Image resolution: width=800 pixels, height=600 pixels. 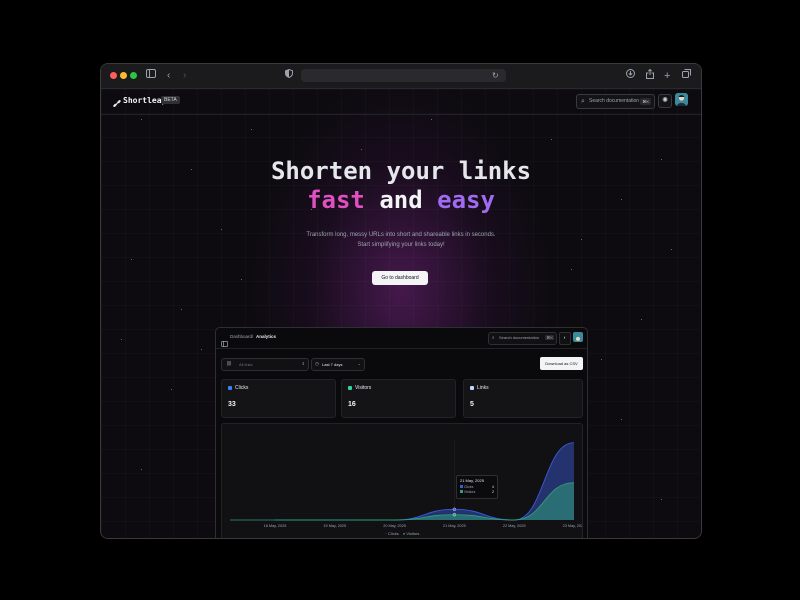 I want to click on chevron-down-icon: ⌄, so click(x=359, y=363).